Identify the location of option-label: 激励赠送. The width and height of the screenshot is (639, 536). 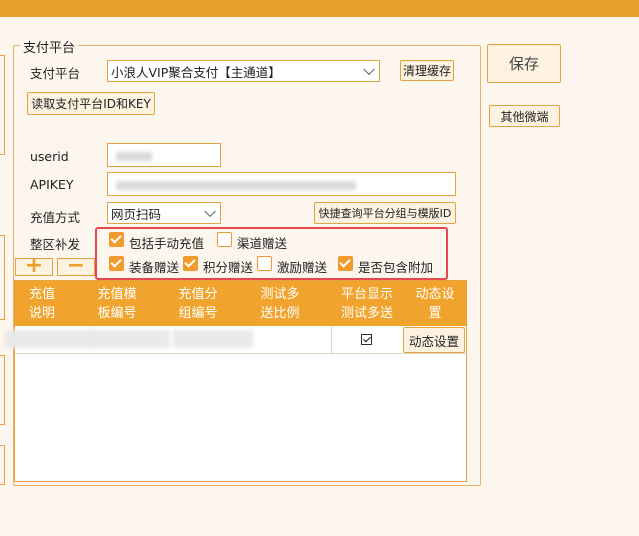
(302, 267).